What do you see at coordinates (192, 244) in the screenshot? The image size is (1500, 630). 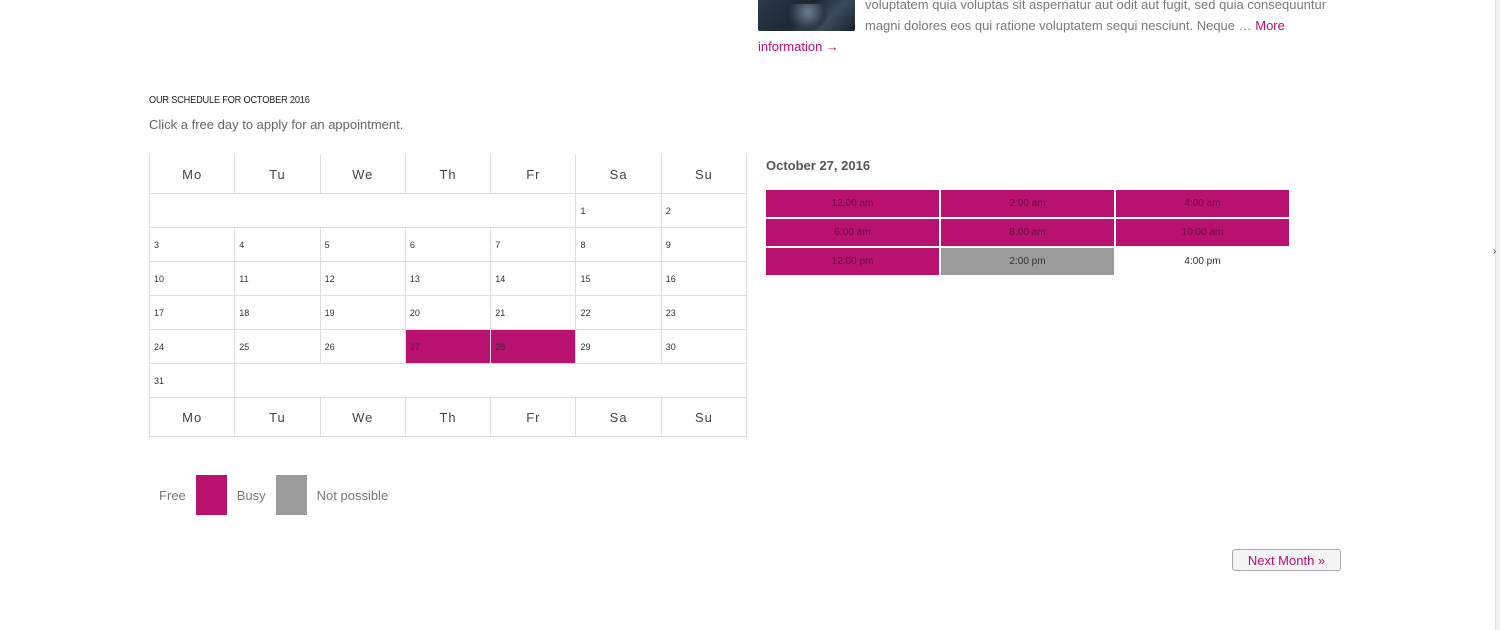 I see `calendar-day-cell: 3` at bounding box center [192, 244].